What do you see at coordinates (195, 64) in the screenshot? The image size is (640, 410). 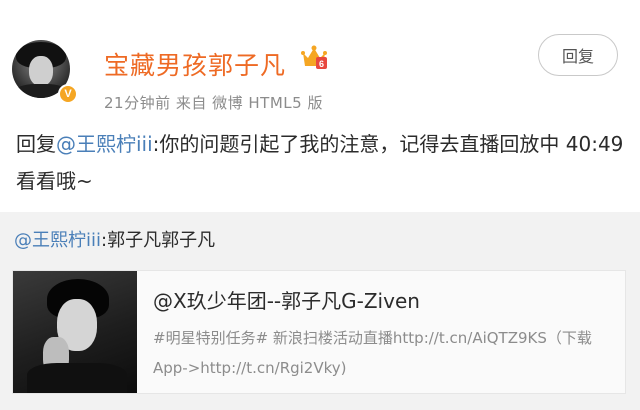 I see `username: 宝藏男孩郭子凡` at bounding box center [195, 64].